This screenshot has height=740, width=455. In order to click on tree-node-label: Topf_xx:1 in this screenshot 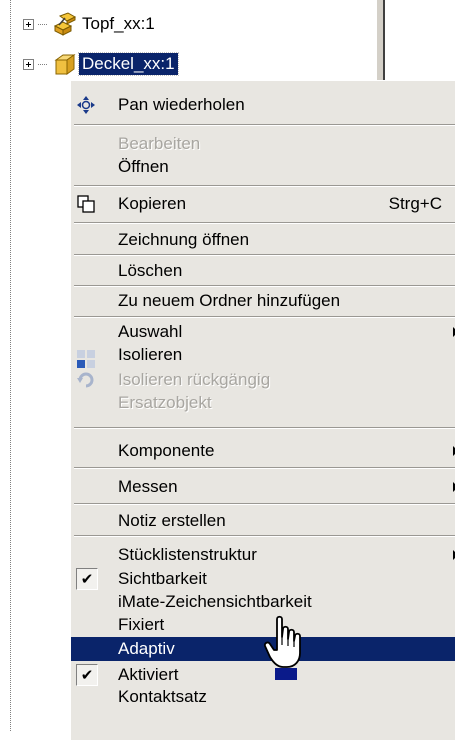, I will do `click(118, 23)`.